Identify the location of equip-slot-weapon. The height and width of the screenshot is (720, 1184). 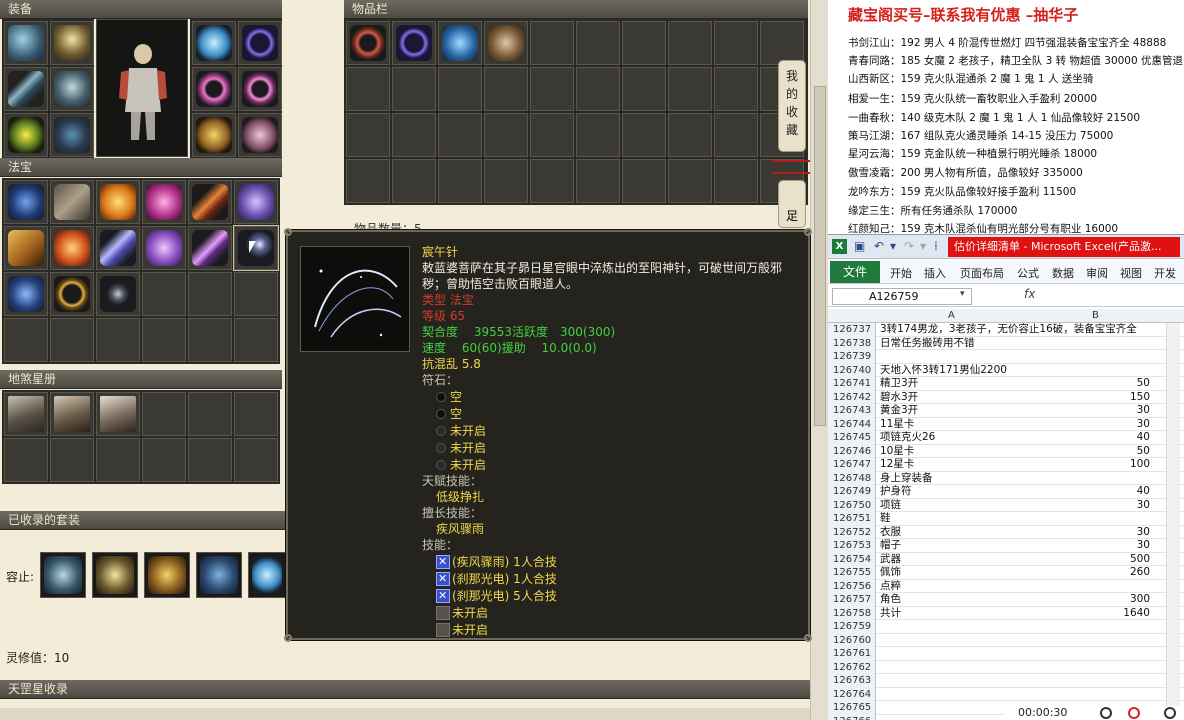
(26, 89).